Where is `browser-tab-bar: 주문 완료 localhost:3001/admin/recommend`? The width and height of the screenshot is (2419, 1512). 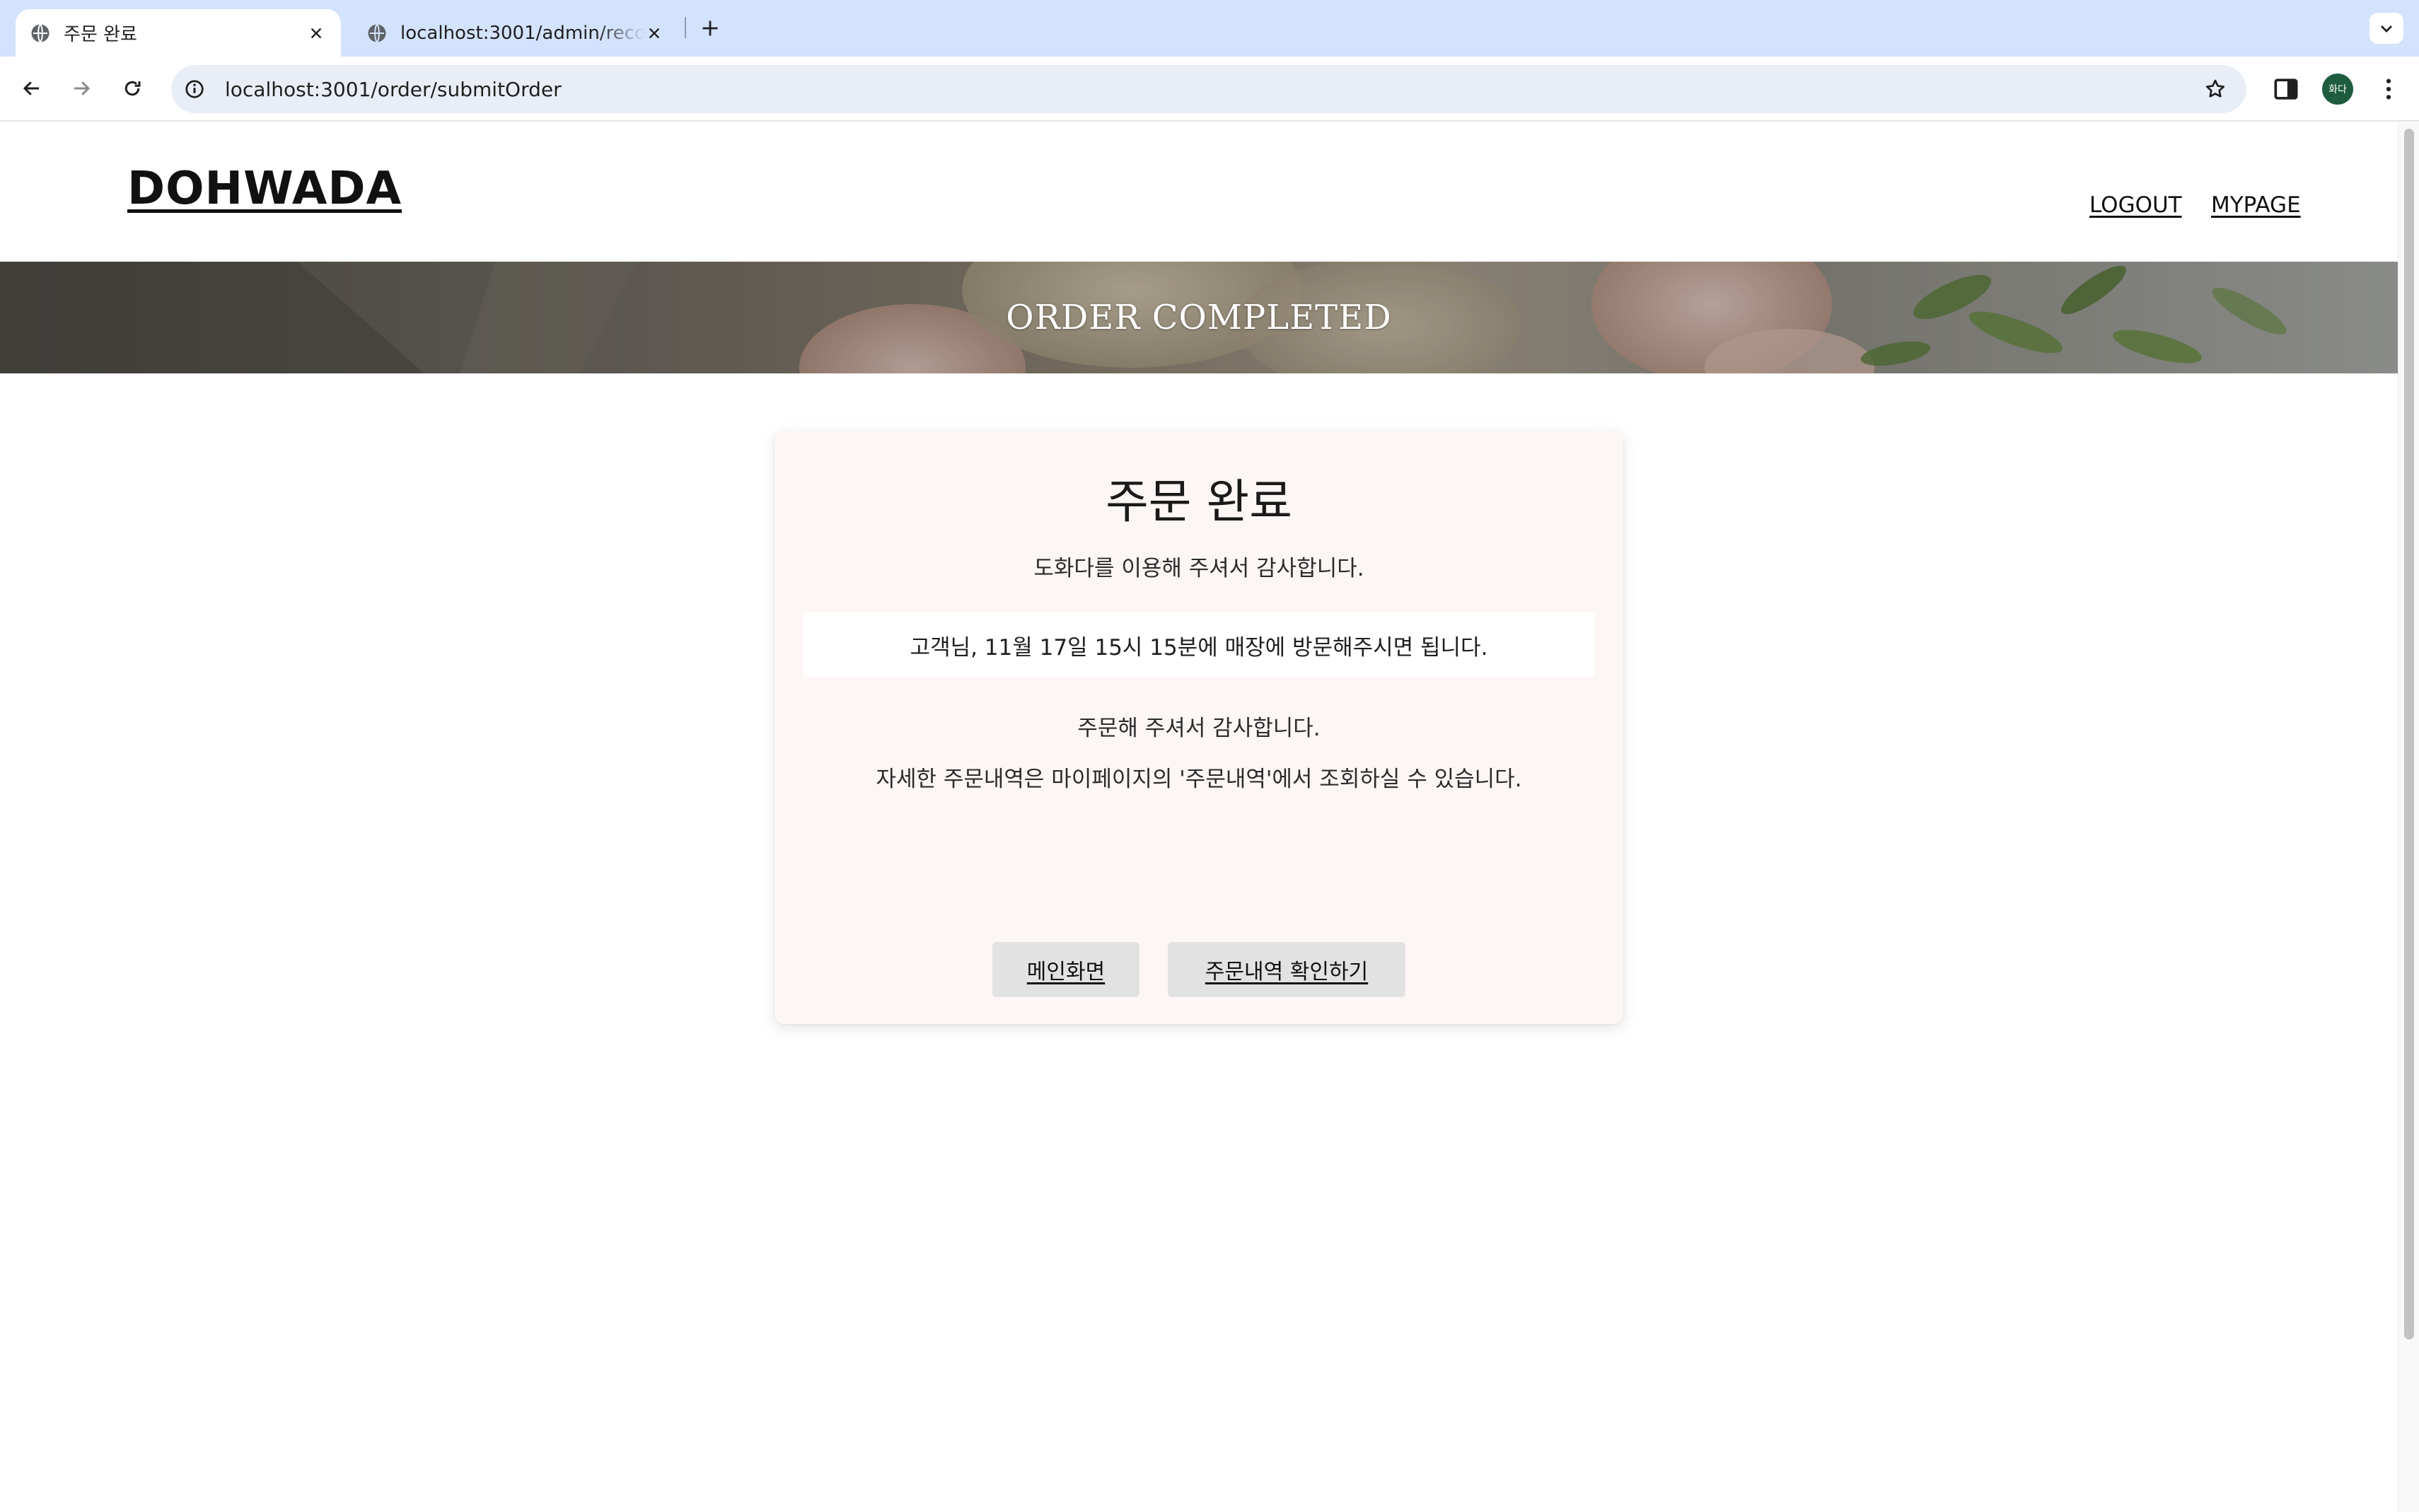 browser-tab-bar: 주문 완료 localhost:3001/admin/recommend is located at coordinates (1209, 28).